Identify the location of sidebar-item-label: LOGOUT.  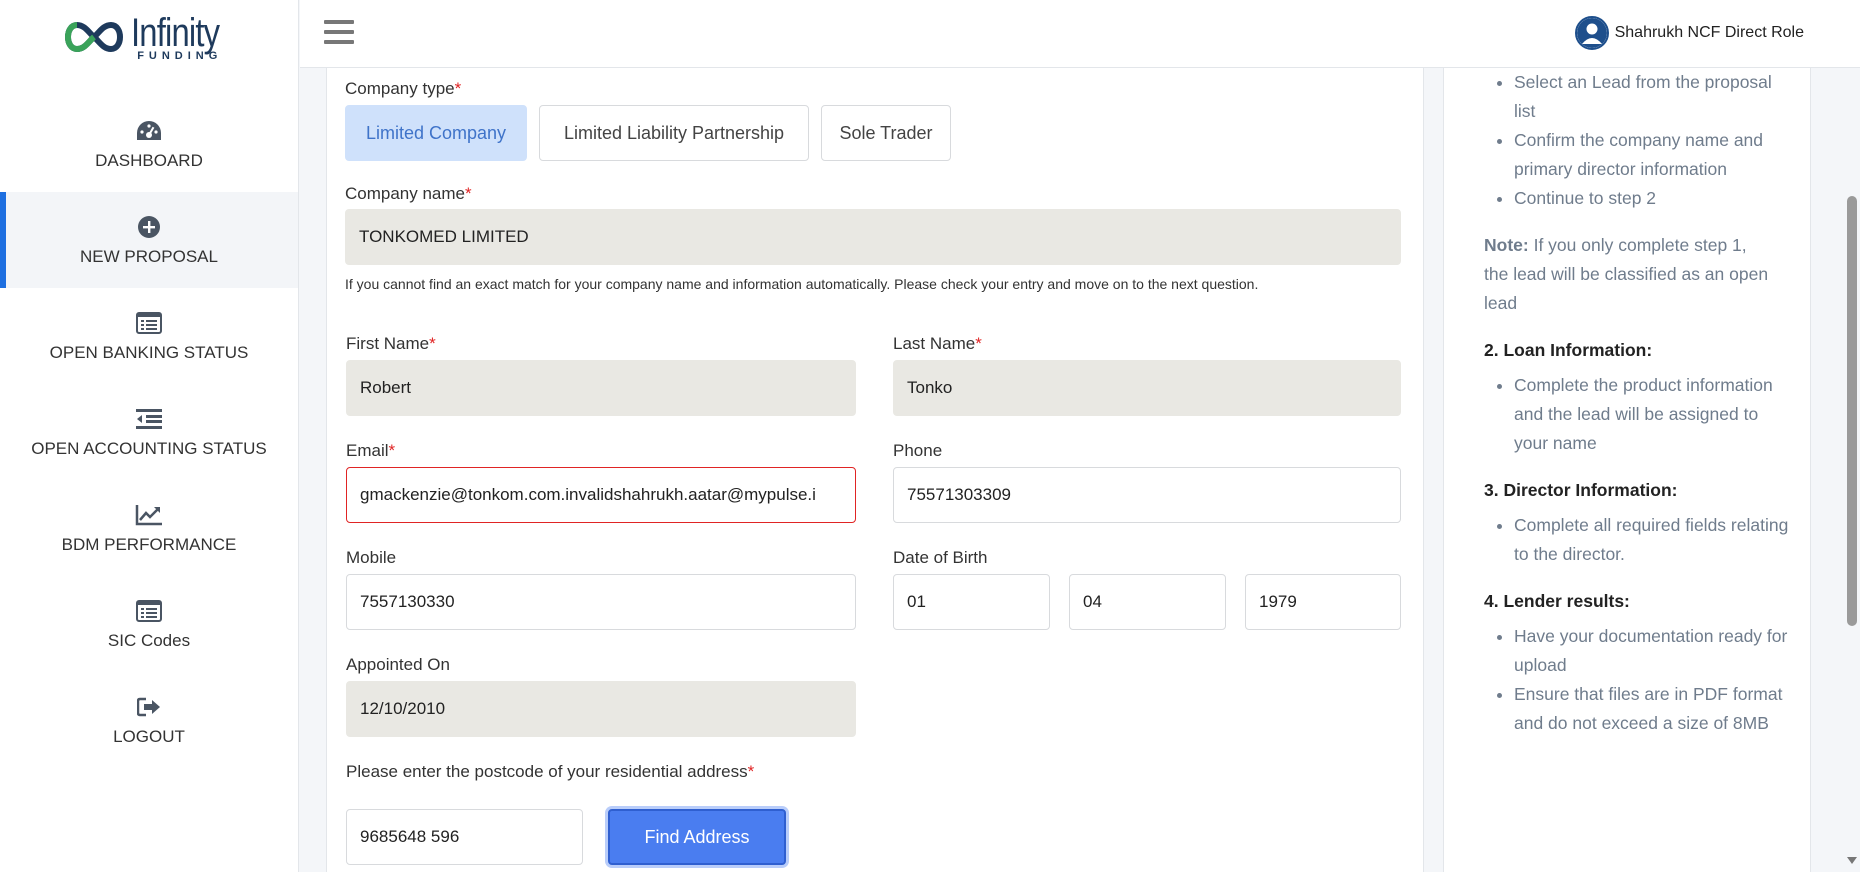
(149, 736).